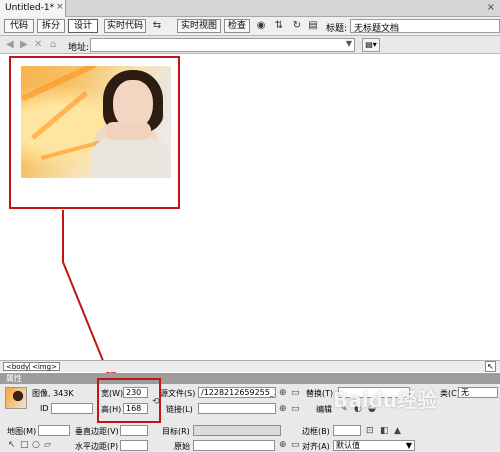 Image resolution: width=500 pixels, height=452 pixels. Describe the element at coordinates (36, 445) in the screenshot. I see `circle-hotspot-icon: ○` at that location.